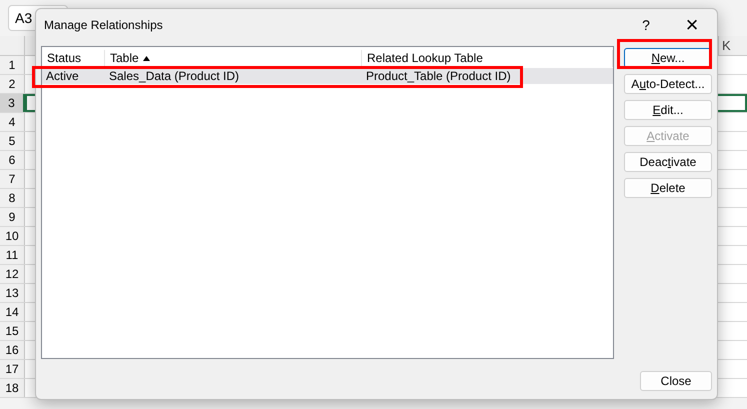  Describe the element at coordinates (174, 76) in the screenshot. I see `table-cell-text: Sales_Data (Product ID)` at that location.